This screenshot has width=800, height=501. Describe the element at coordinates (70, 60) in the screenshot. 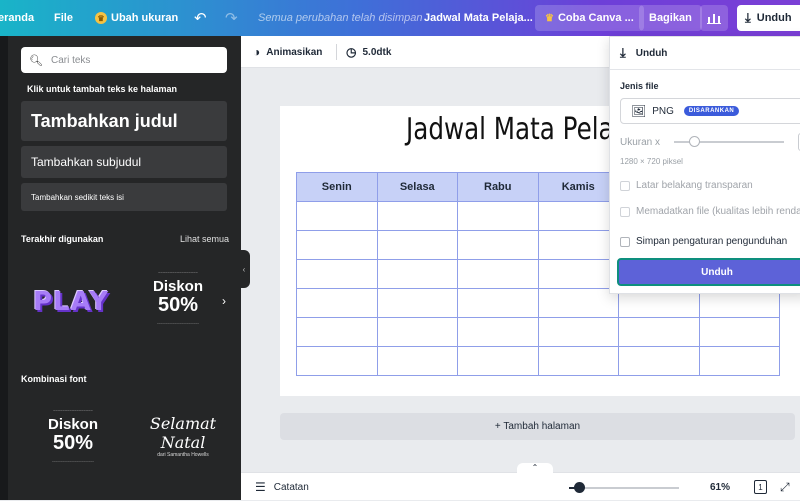

I see `search-placeholder: Cari teks` at that location.